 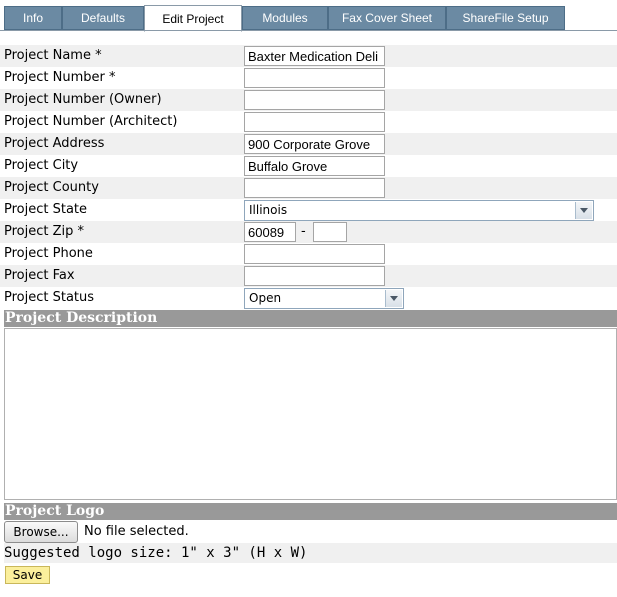 I want to click on project-phone-label: Project Phone, so click(x=48, y=253).